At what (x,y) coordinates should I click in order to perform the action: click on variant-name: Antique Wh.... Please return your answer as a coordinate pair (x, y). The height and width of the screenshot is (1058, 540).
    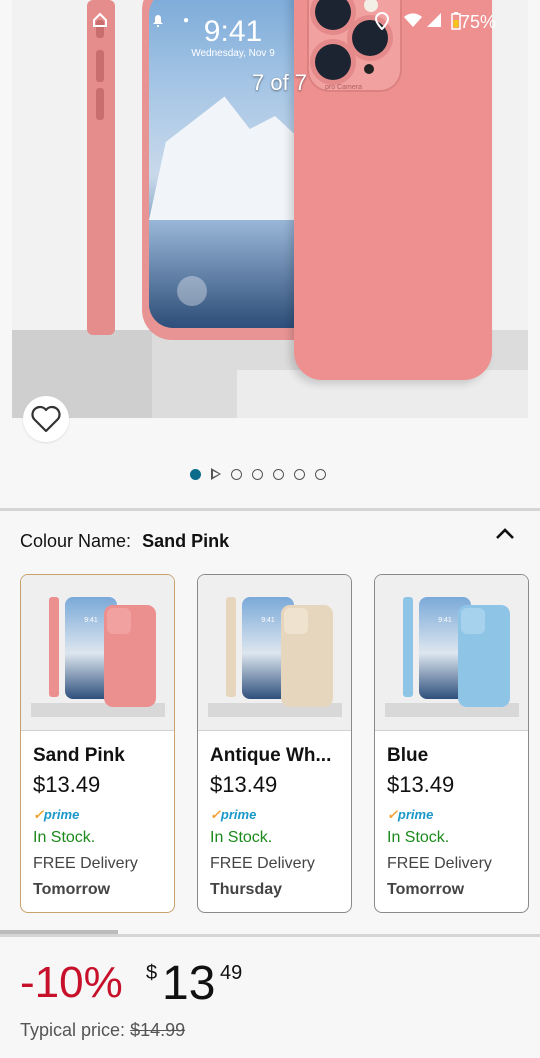
    Looking at the image, I should click on (271, 755).